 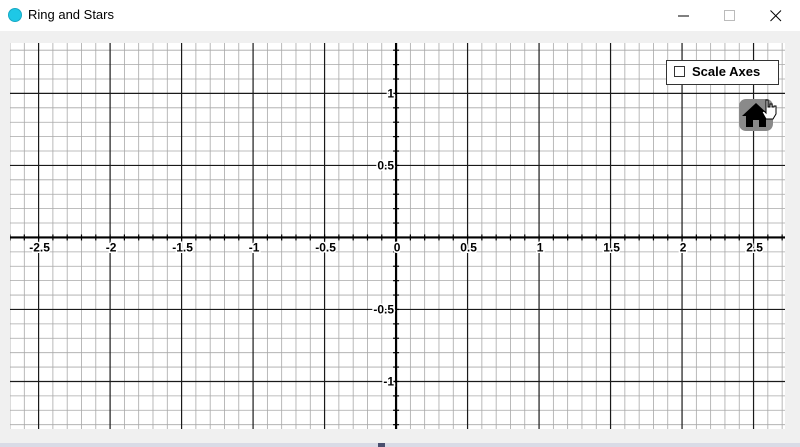 What do you see at coordinates (385, 165) in the screenshot?
I see `y-tick-label: 0.5` at bounding box center [385, 165].